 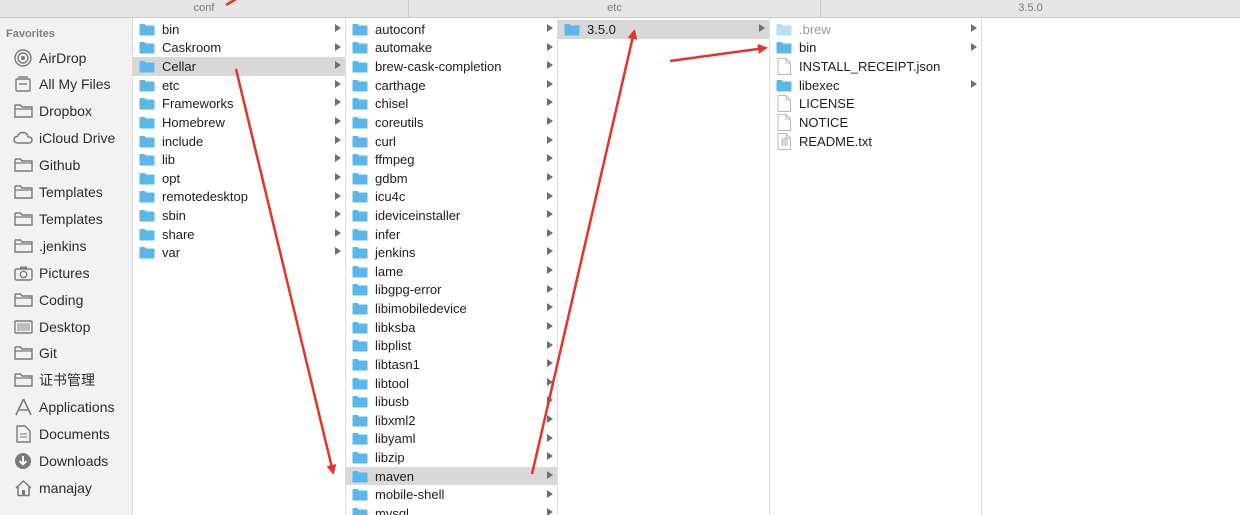 I want to click on folder-row: opt, so click(x=239, y=178).